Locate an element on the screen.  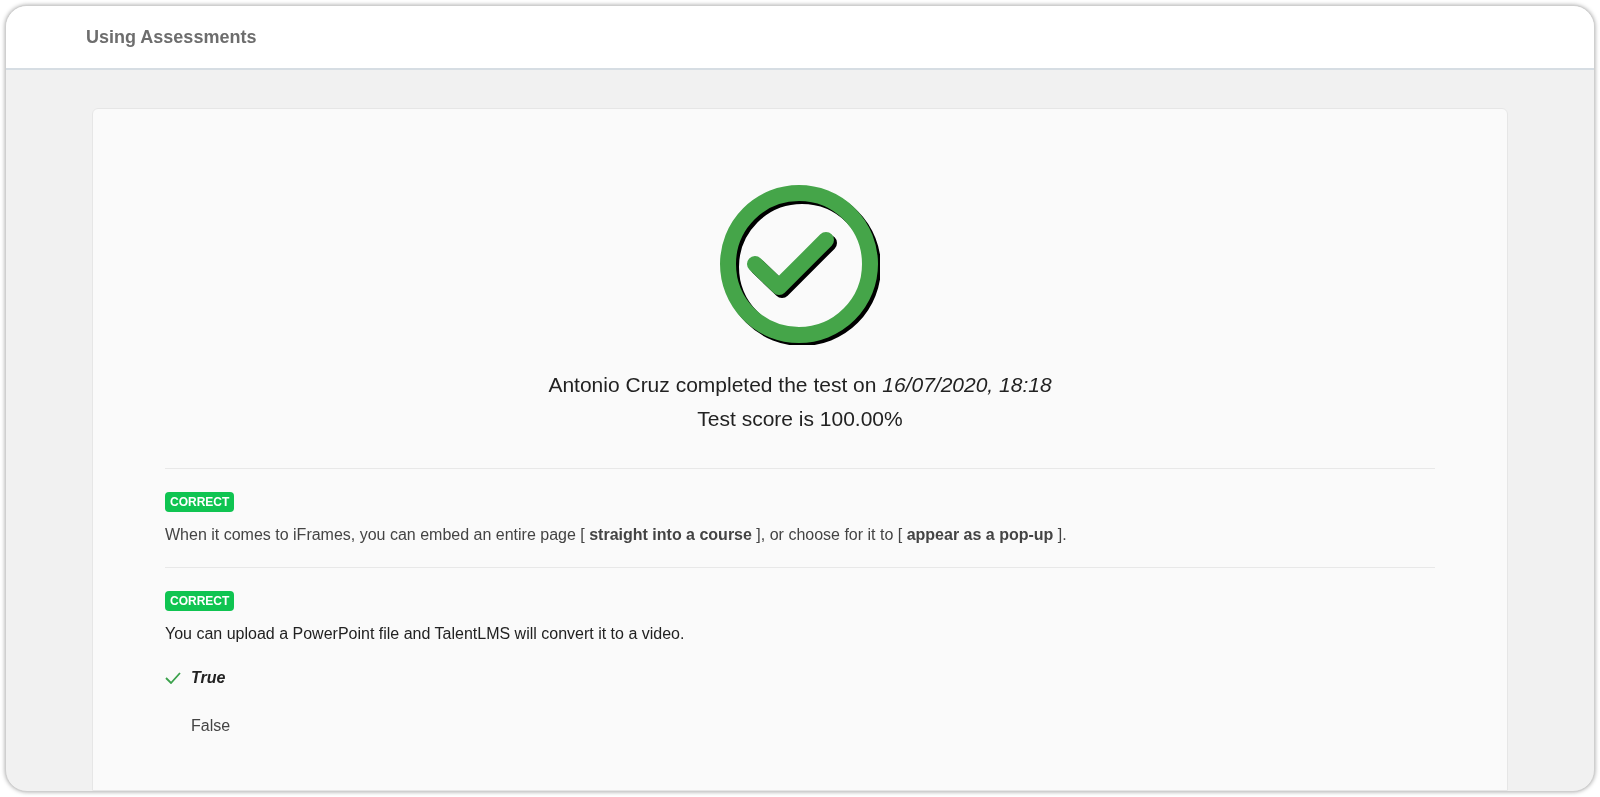
answer-option: True is located at coordinates (208, 678).